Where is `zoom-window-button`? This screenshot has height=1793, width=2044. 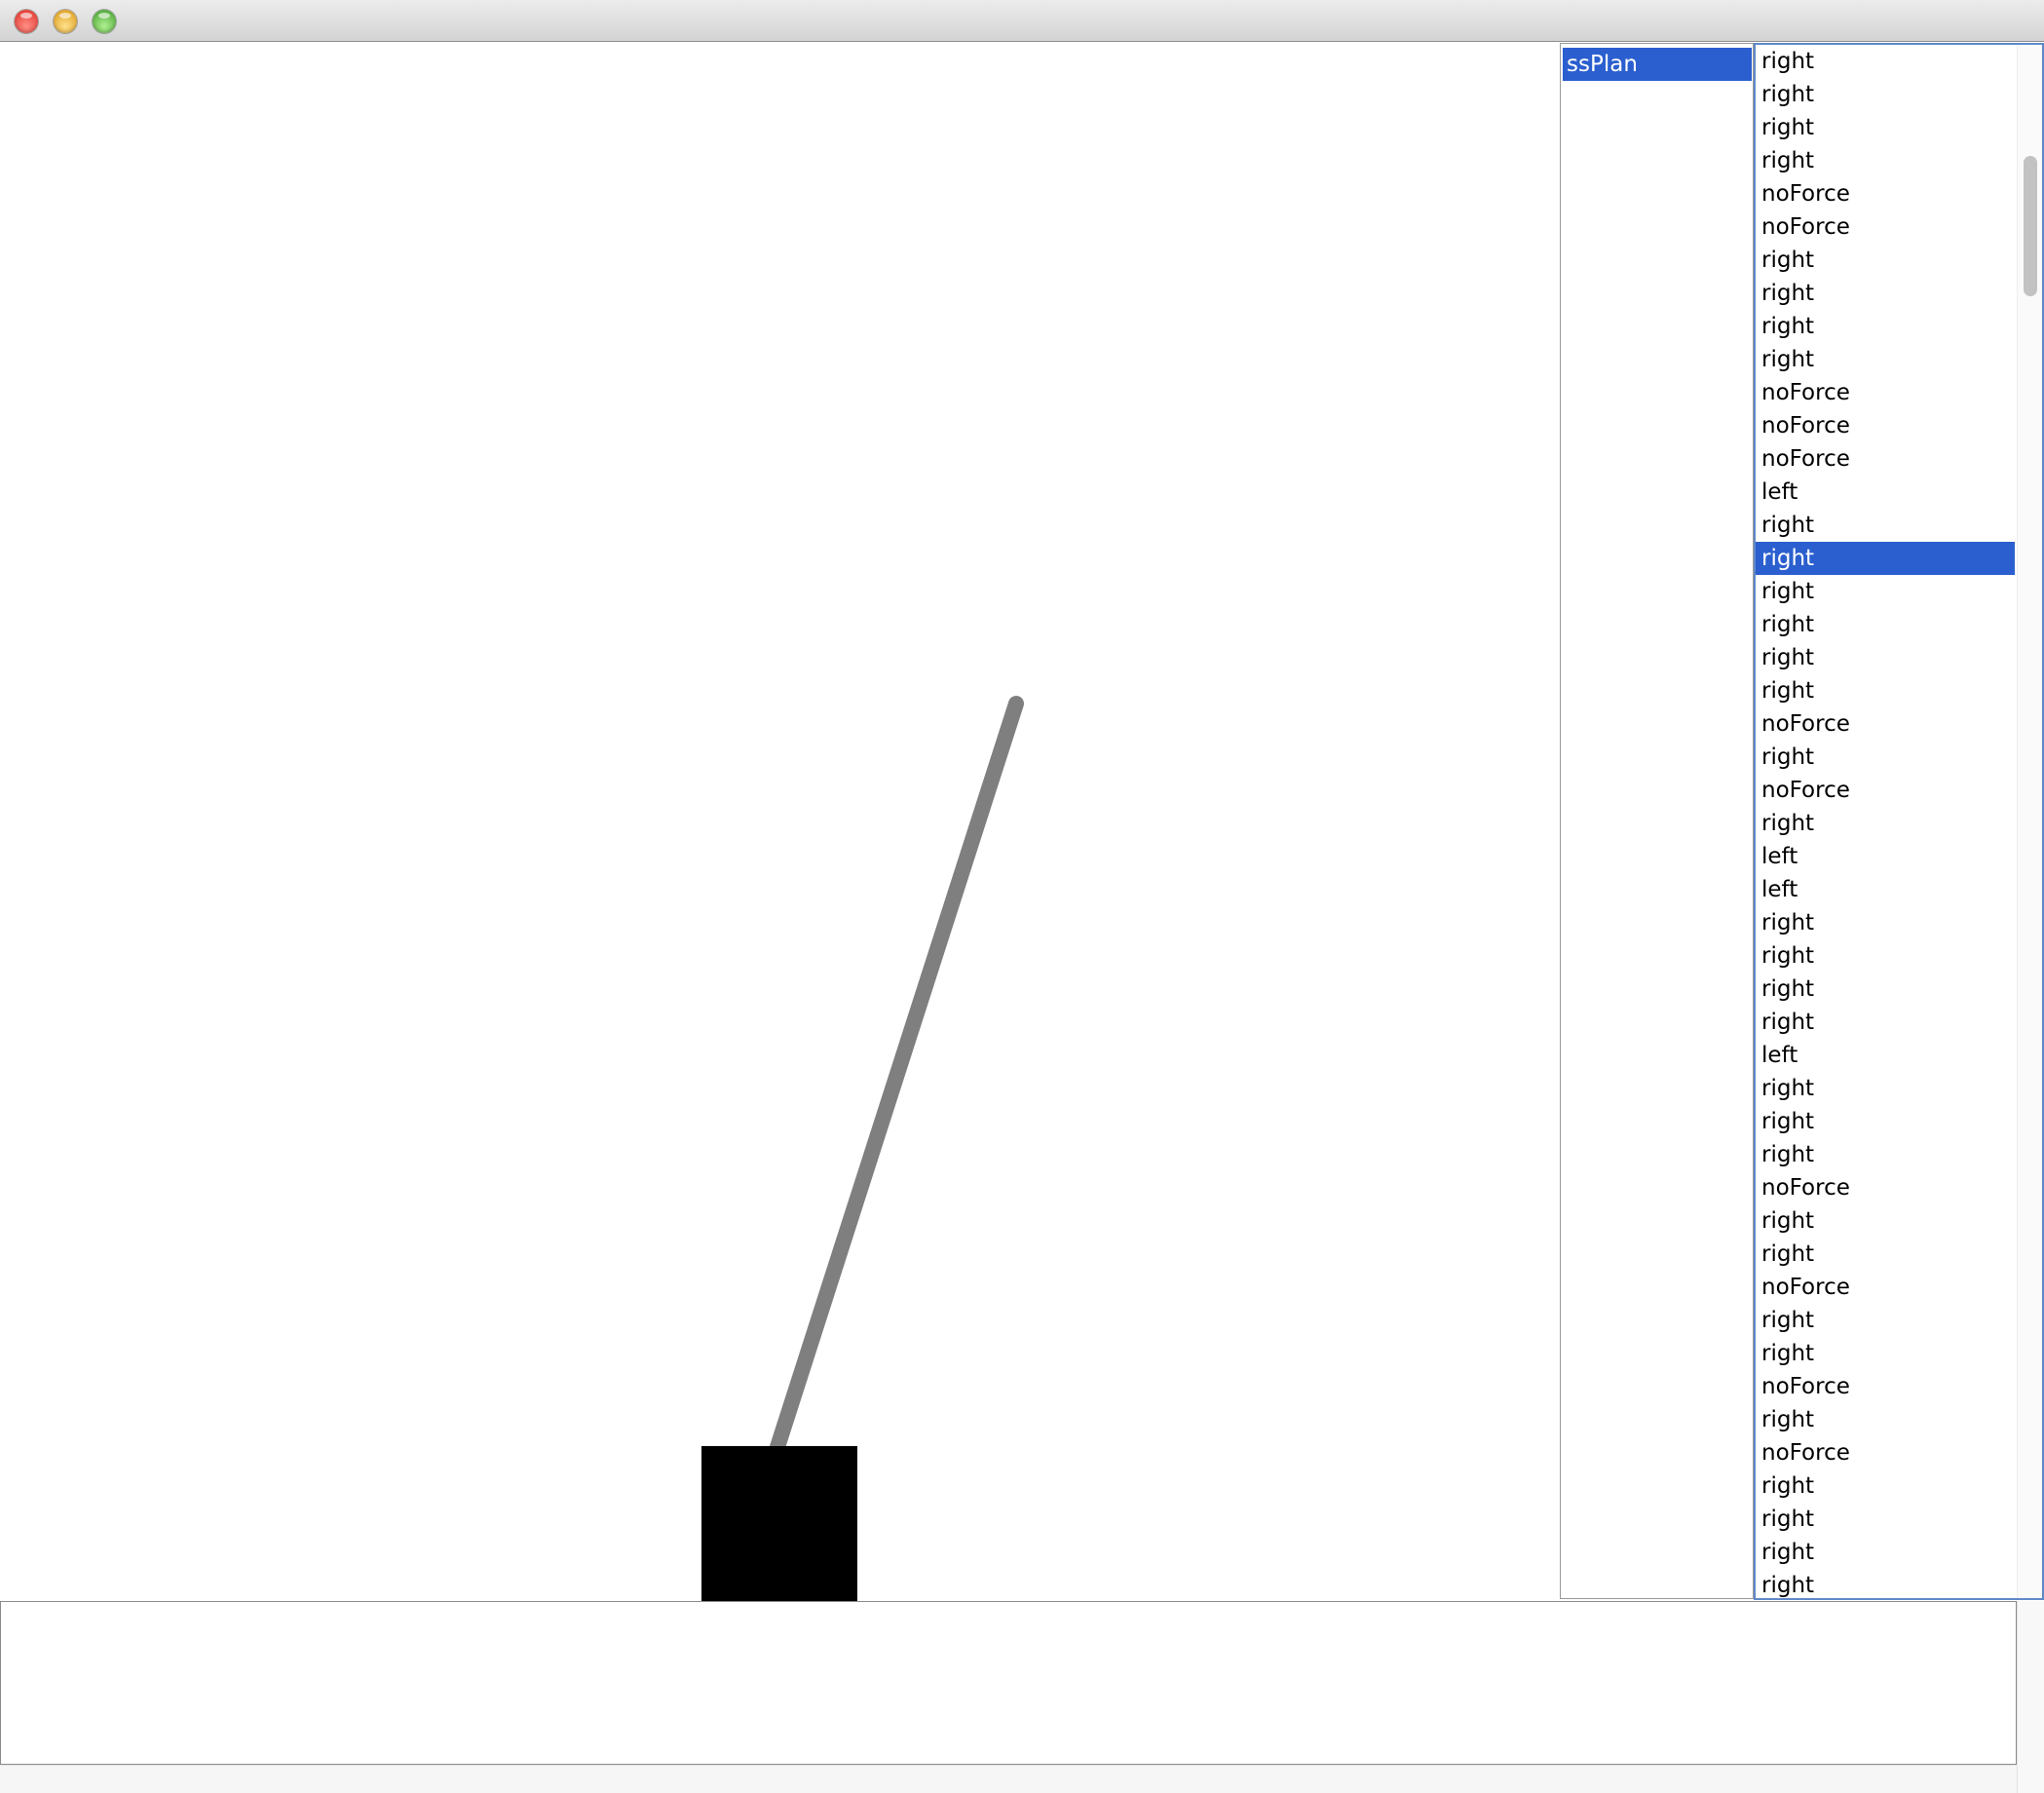 zoom-window-button is located at coordinates (104, 21).